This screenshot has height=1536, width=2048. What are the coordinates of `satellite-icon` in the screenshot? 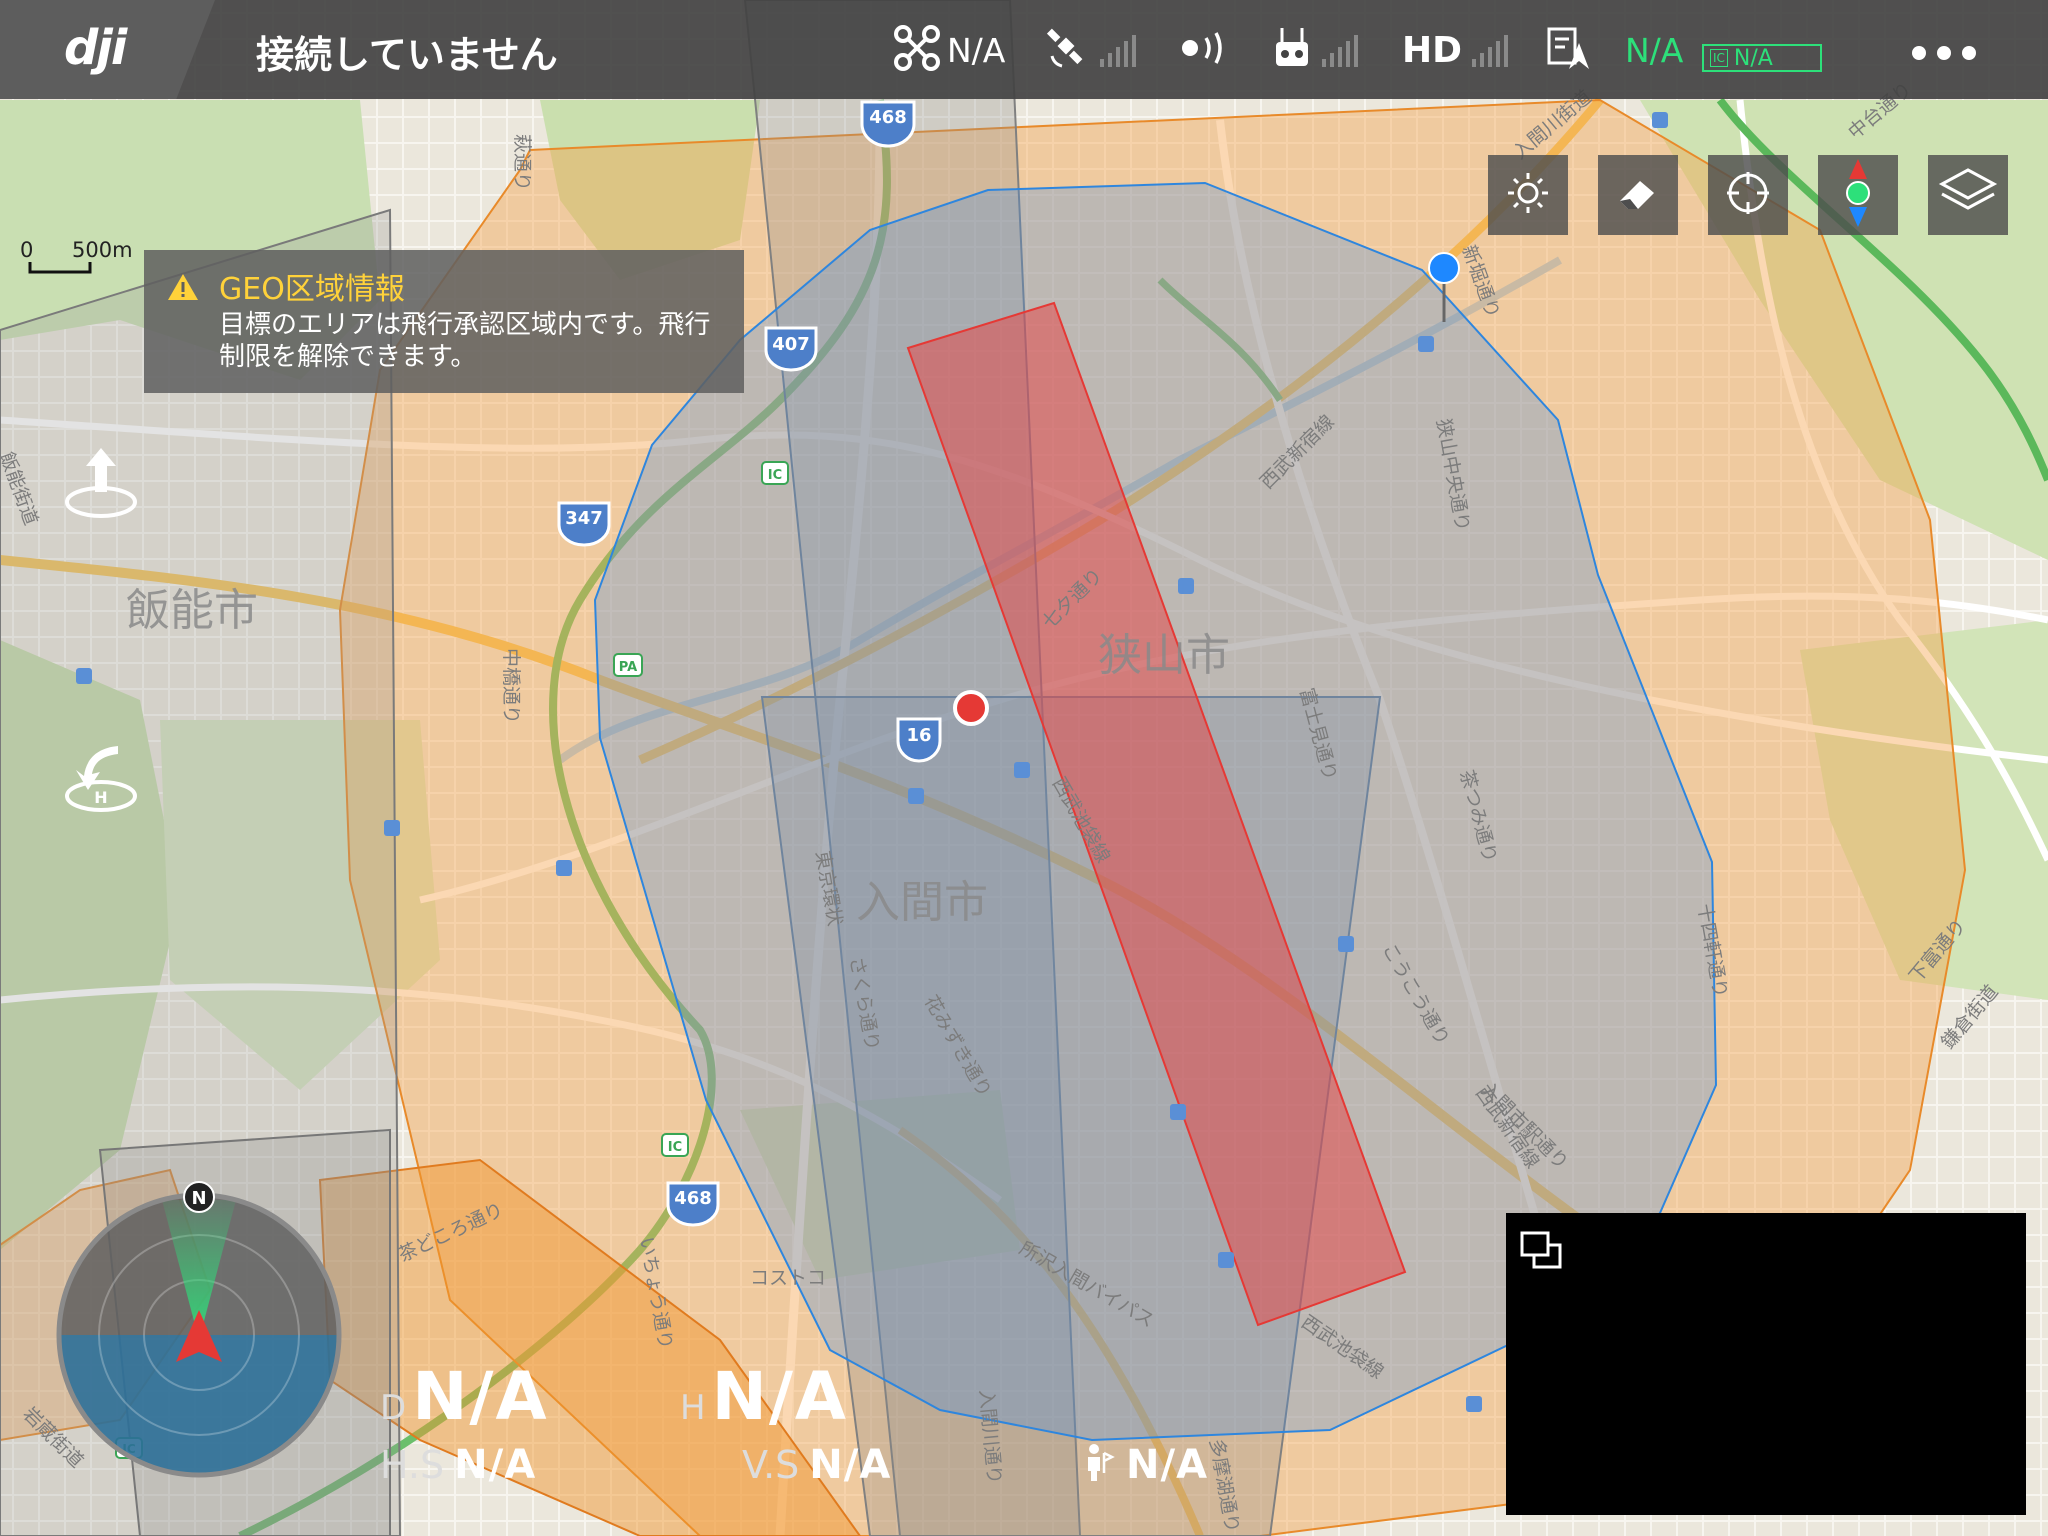 It's located at (1068, 50).